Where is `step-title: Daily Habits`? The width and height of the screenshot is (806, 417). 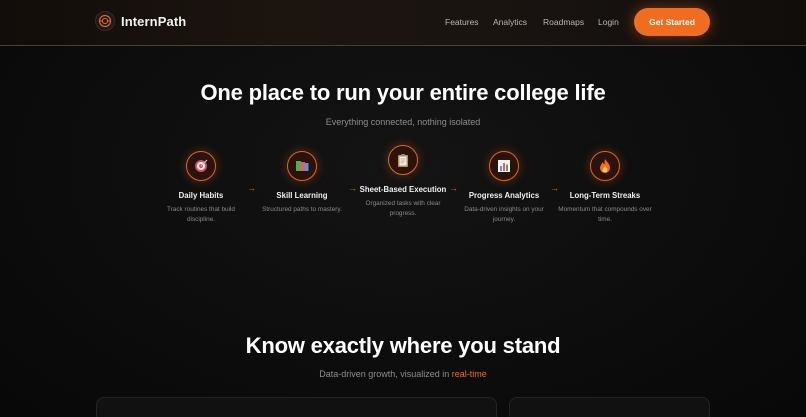 step-title: Daily Habits is located at coordinates (201, 195).